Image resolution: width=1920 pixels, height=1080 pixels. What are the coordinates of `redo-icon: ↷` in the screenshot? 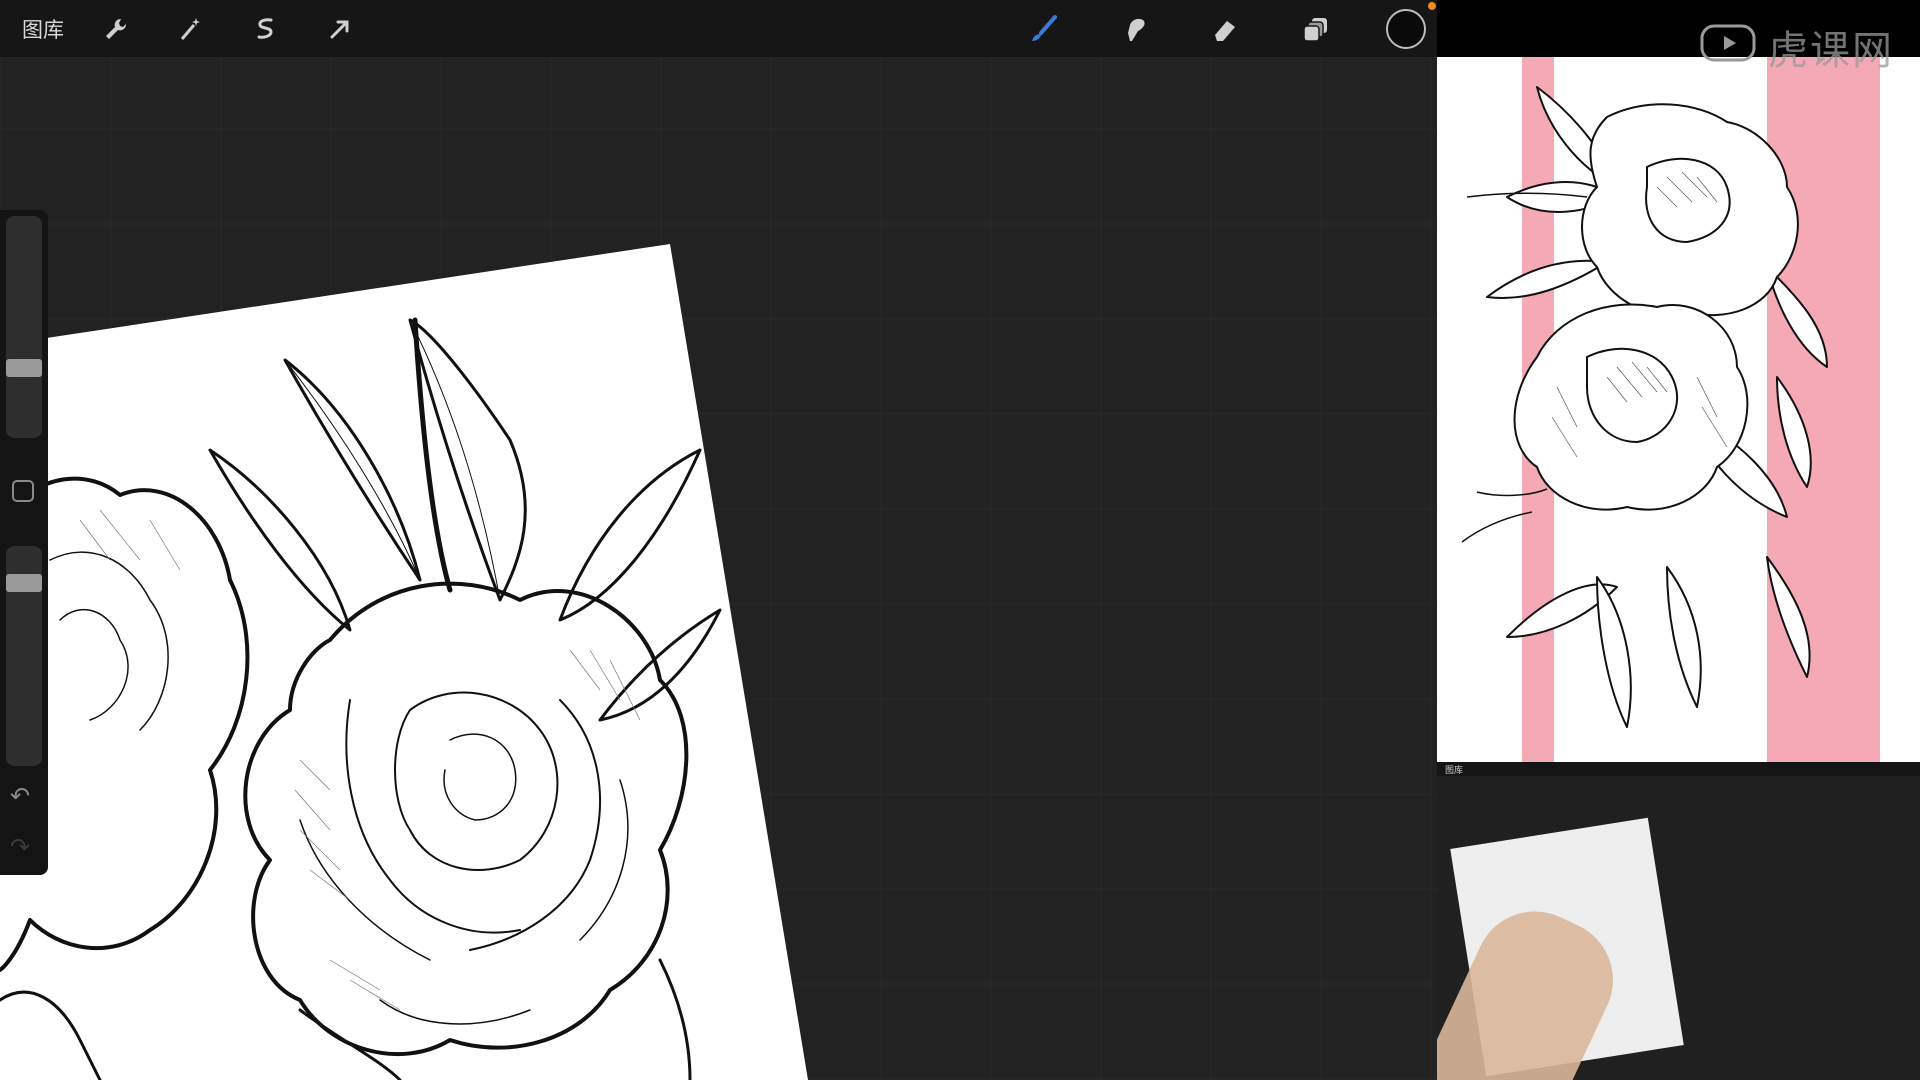 It's located at (20, 847).